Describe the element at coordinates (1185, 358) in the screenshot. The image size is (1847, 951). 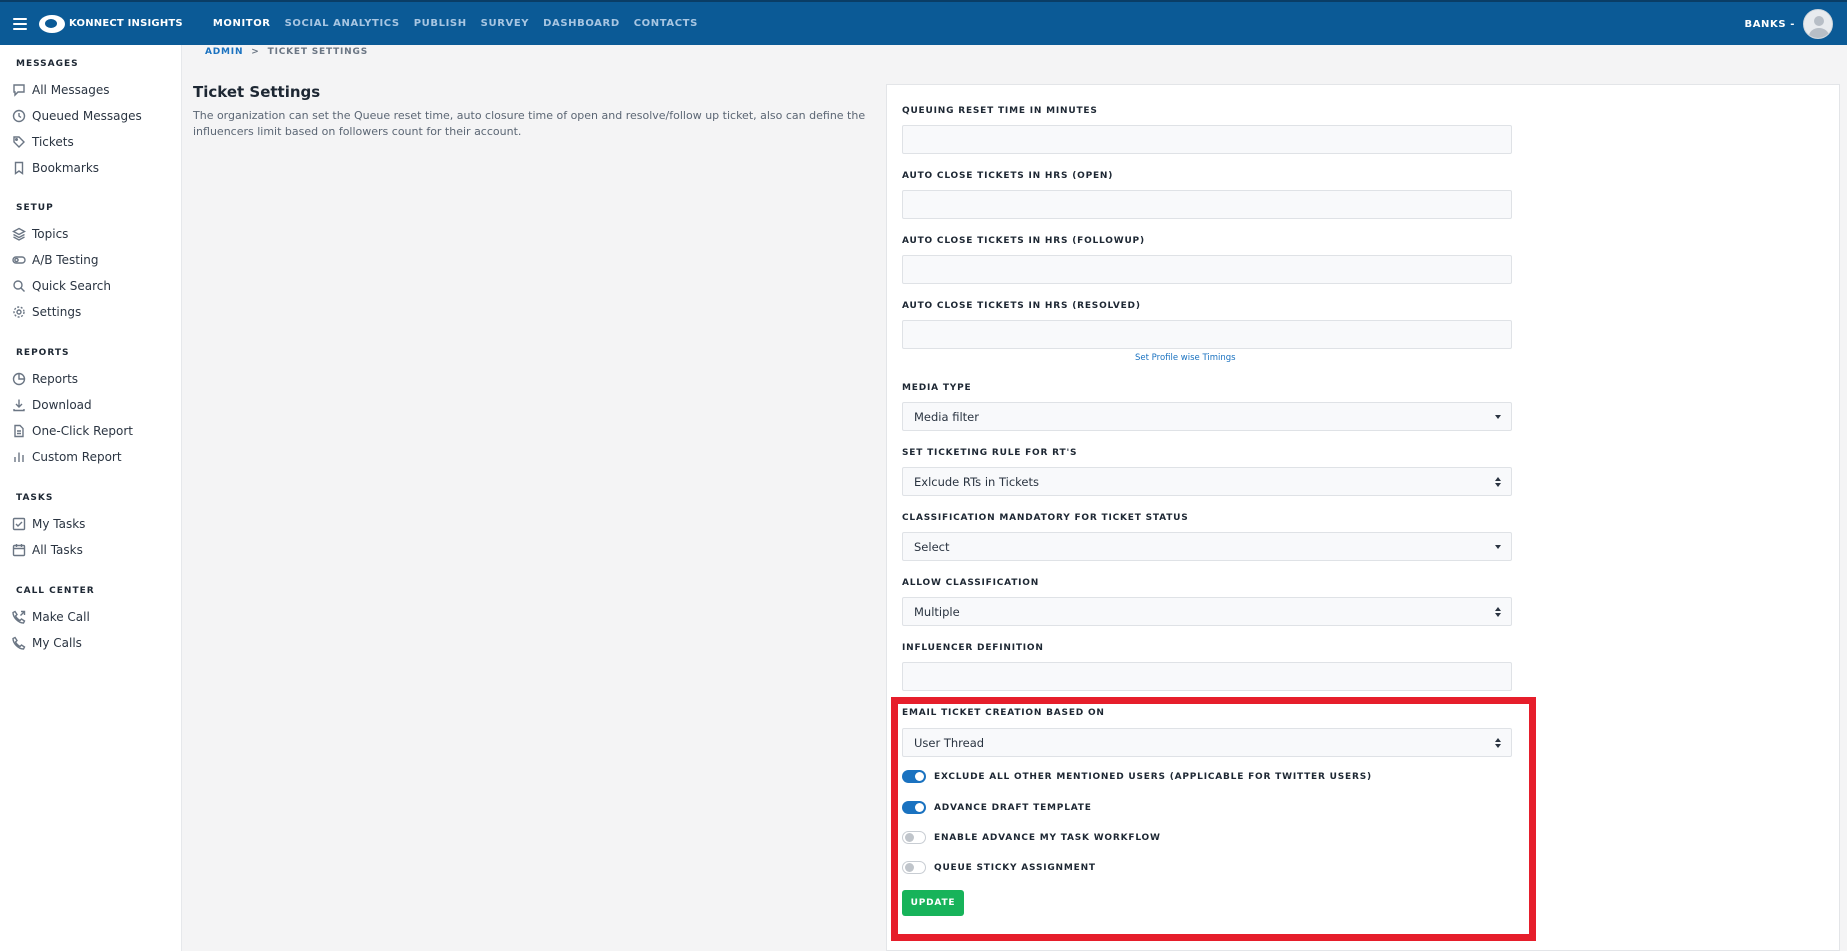
I see `profile-timings-link: Set Profile wise Timings` at that location.